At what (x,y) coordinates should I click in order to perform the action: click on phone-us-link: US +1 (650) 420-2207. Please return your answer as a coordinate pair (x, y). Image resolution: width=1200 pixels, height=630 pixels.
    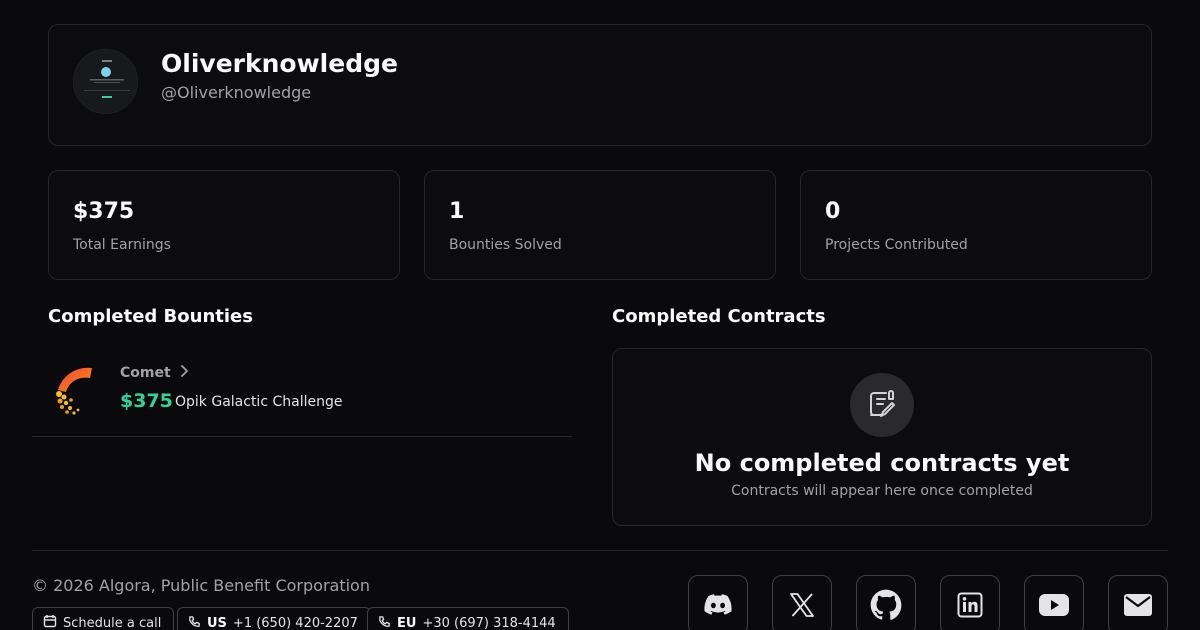
    Looking at the image, I should click on (274, 618).